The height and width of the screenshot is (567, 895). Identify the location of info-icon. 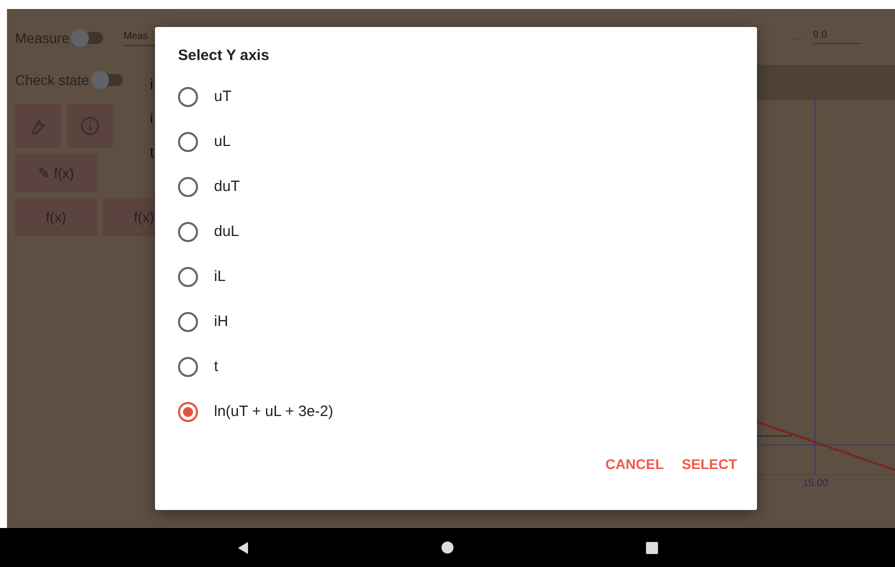
(90, 126).